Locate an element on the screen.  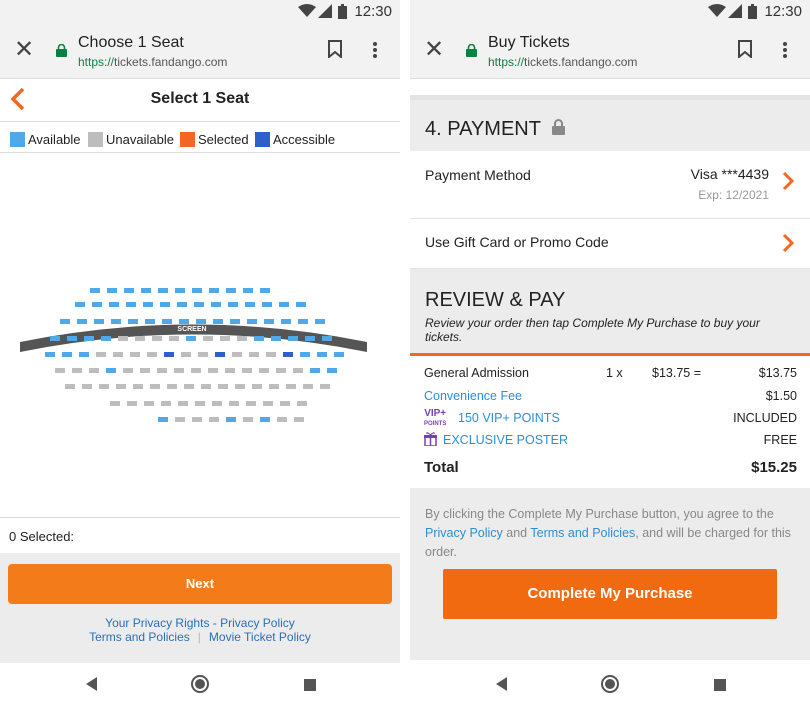
terms-link: Terms and Policies is located at coordinates (139, 637).